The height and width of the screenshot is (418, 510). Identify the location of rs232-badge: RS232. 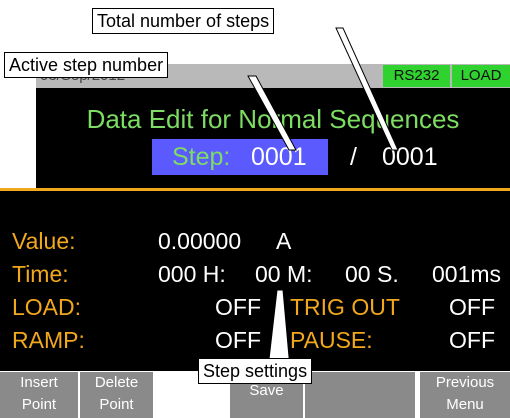
(416, 76).